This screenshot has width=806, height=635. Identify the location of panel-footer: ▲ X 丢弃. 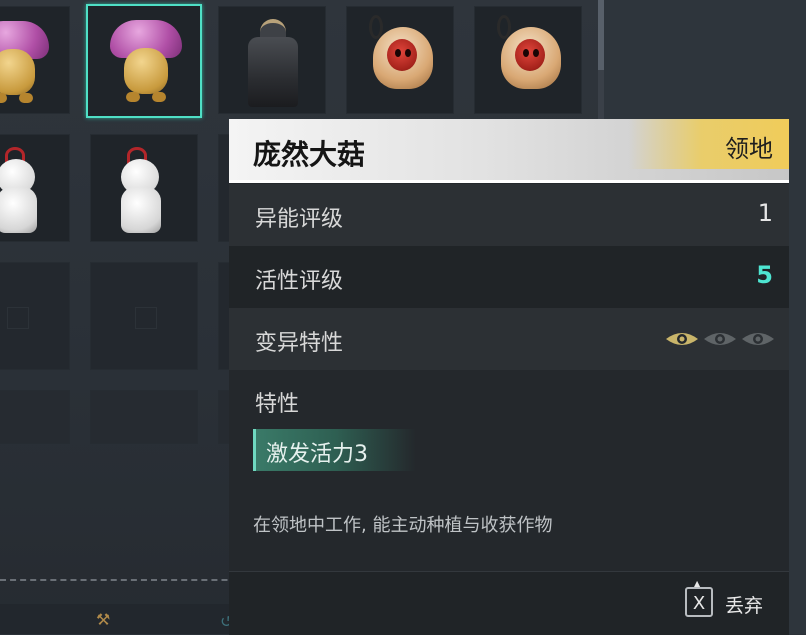
(509, 603).